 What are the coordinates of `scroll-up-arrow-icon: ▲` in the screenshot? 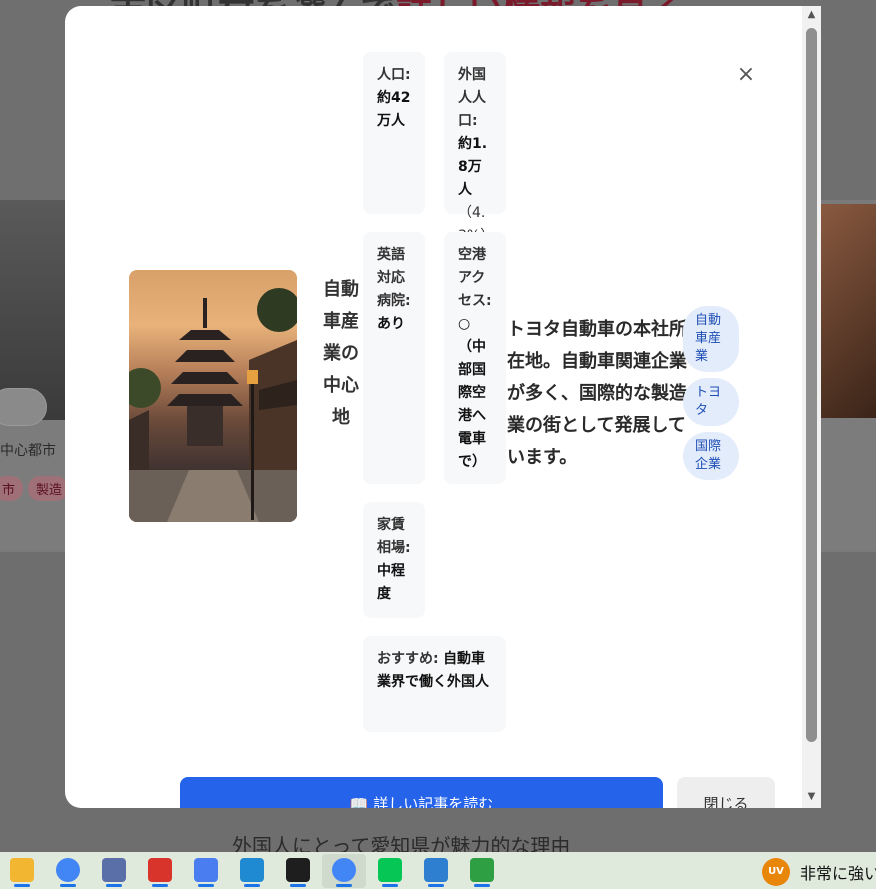 It's located at (811, 15).